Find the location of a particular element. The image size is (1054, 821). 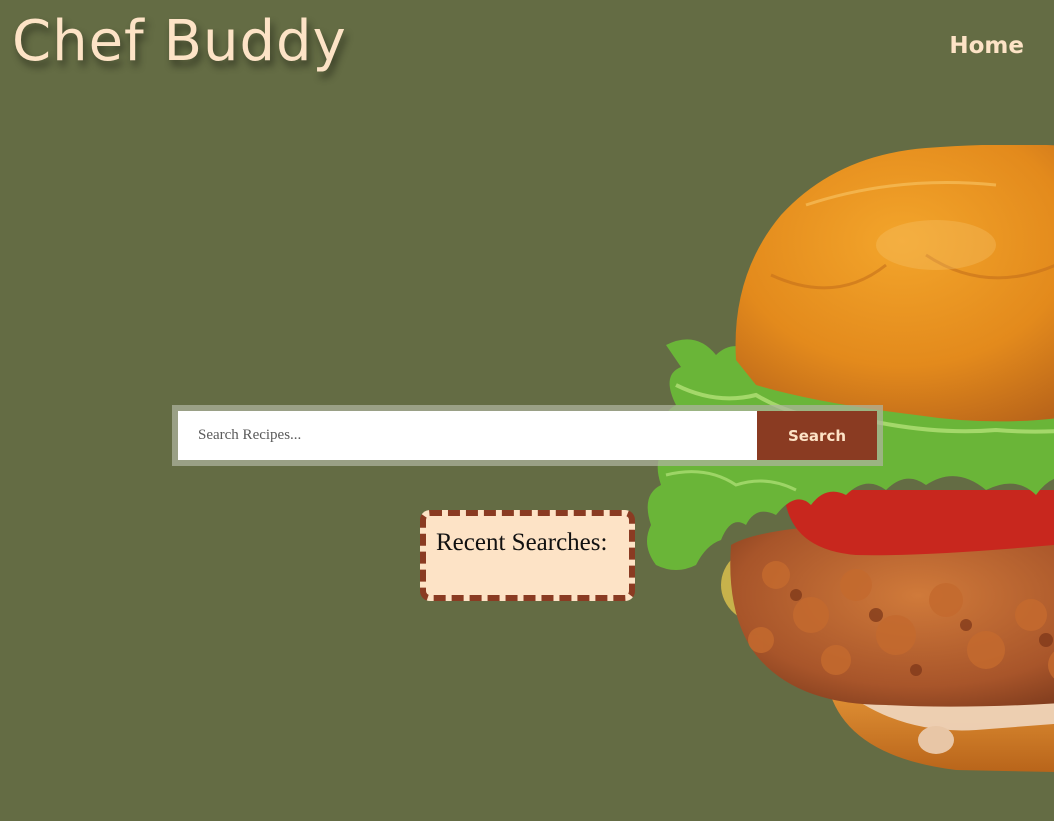

search-bar: Search is located at coordinates (527, 435).